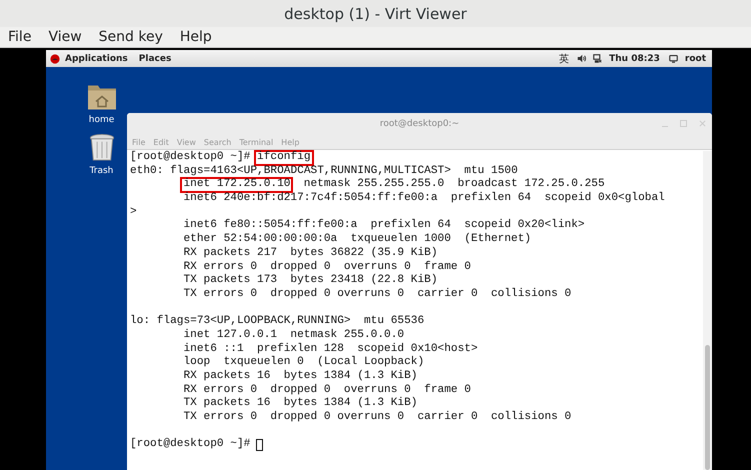 The width and height of the screenshot is (751, 470). What do you see at coordinates (133, 213) in the screenshot?
I see `terminal-text: >` at bounding box center [133, 213].